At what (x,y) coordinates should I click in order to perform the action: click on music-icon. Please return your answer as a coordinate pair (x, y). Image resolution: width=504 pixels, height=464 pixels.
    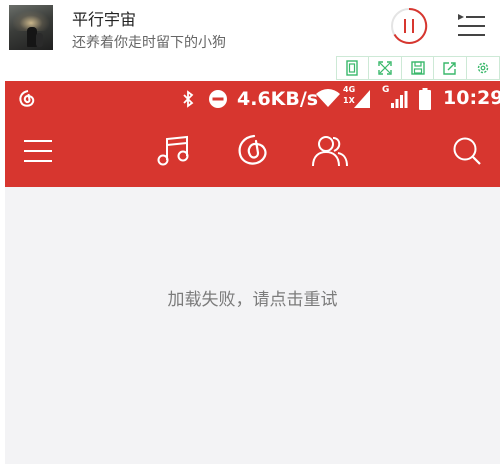
    Looking at the image, I should click on (173, 150).